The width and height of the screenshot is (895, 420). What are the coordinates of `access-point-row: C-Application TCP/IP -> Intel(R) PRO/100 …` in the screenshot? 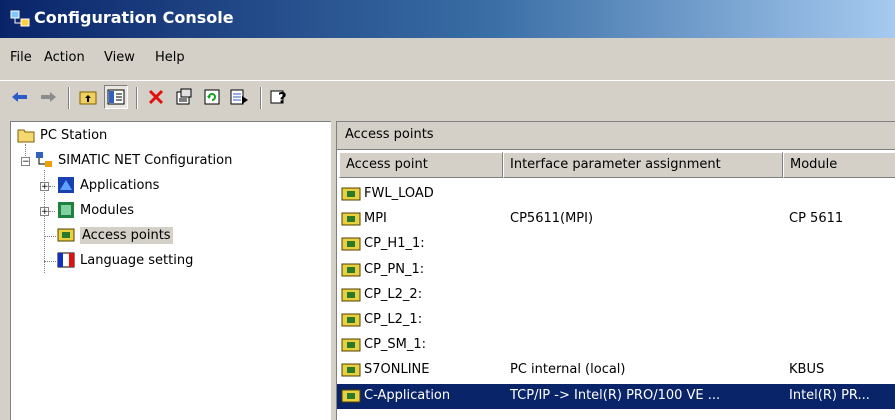 It's located at (616, 396).